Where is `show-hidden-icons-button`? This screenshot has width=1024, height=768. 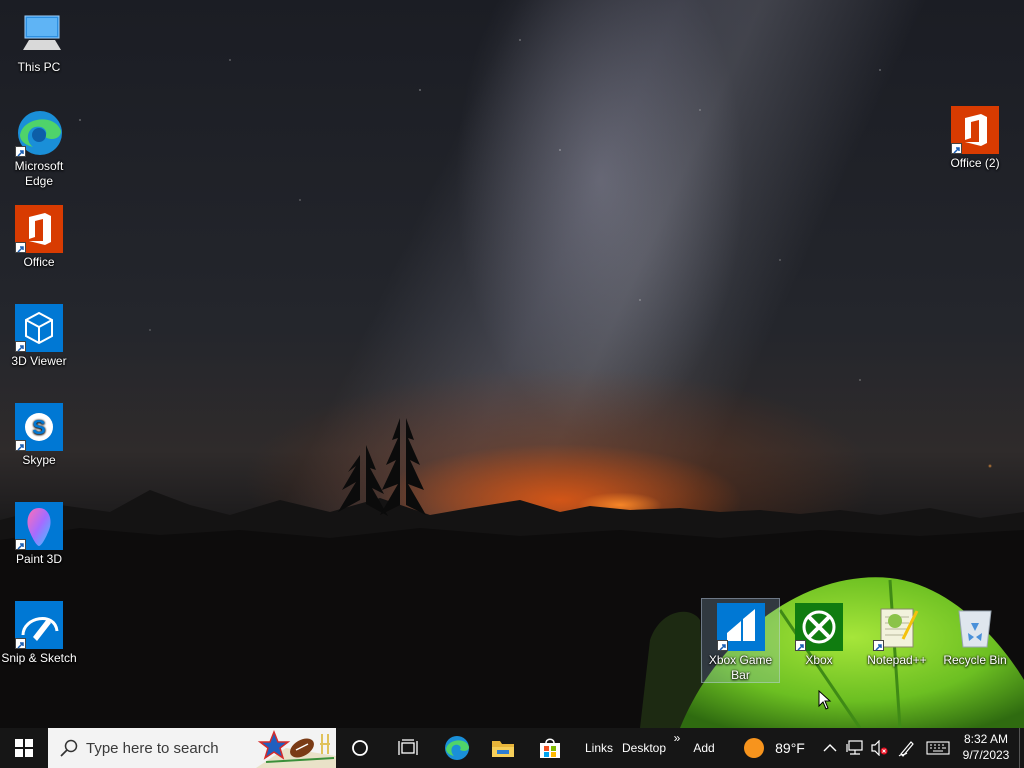 show-hidden-icons-button is located at coordinates (830, 748).